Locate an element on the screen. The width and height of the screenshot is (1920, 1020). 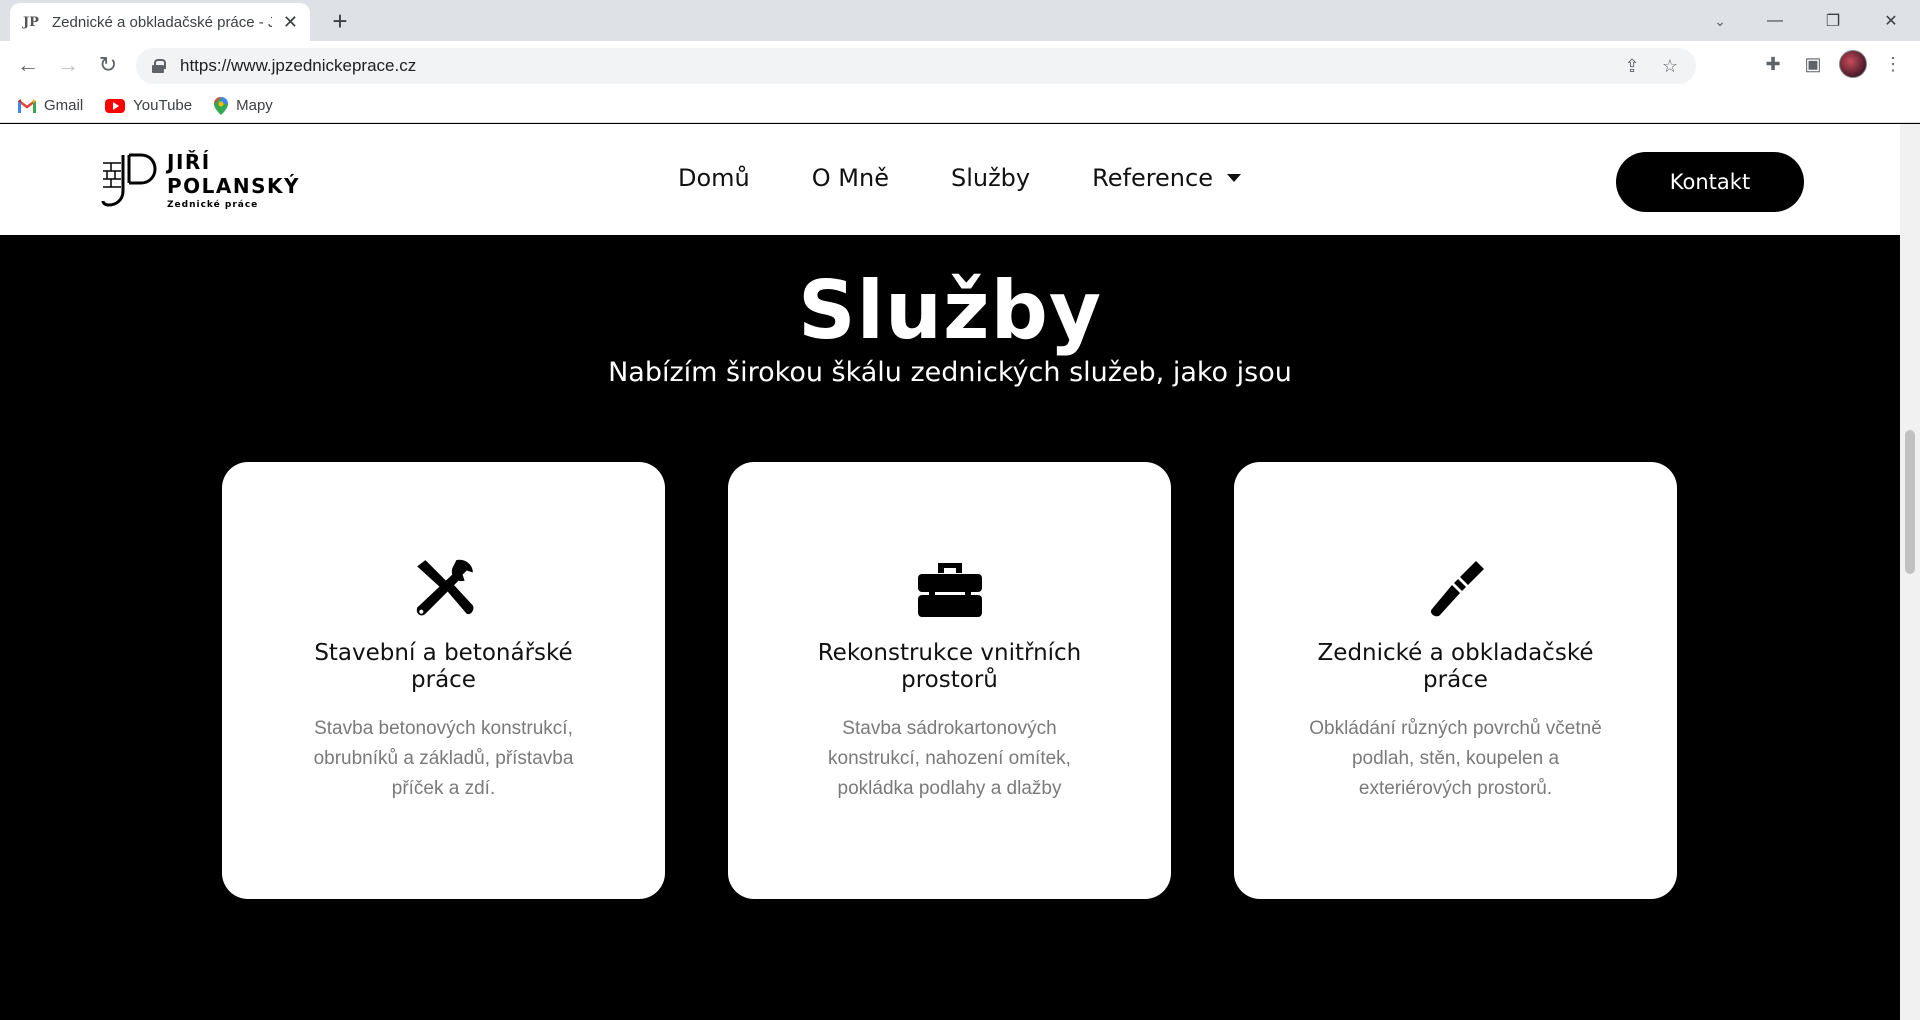
bookmark-label: Gmail is located at coordinates (64, 105).